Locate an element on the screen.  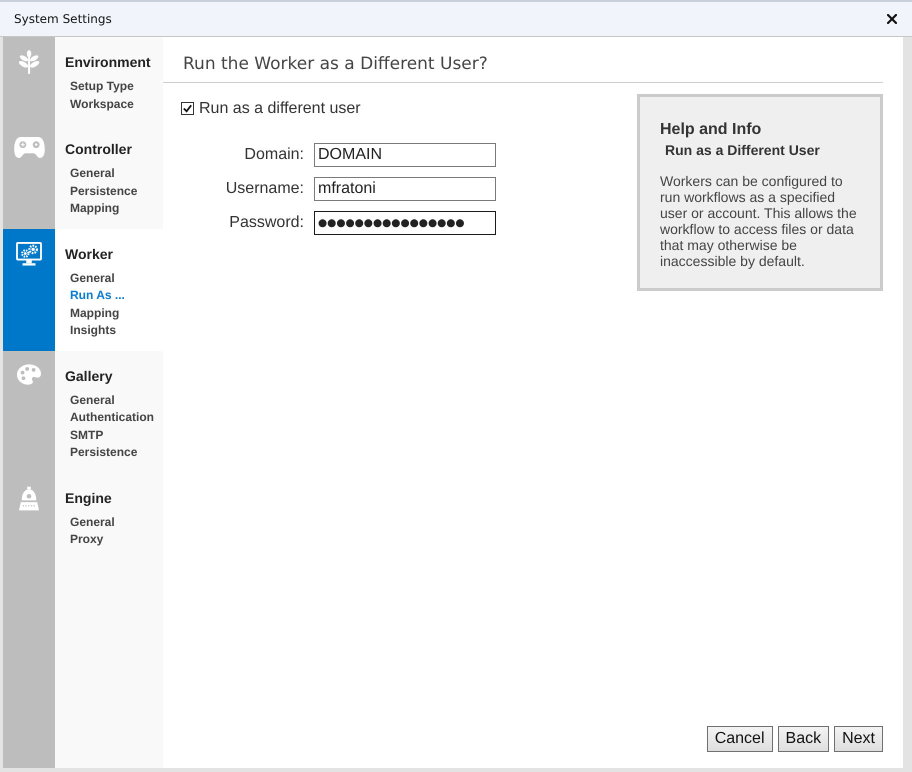
monitor-gears-icon is located at coordinates (29, 254).